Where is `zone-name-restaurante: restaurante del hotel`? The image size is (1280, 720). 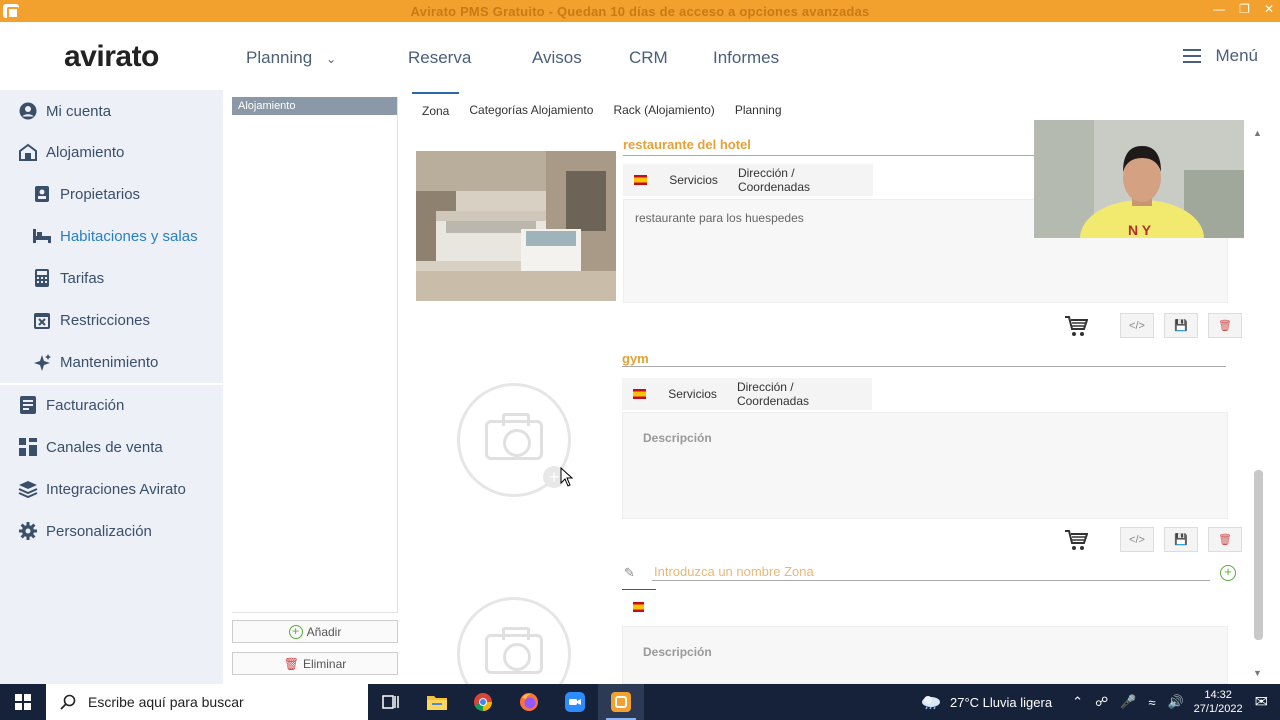 zone-name-restaurante: restaurante del hotel is located at coordinates (687, 144).